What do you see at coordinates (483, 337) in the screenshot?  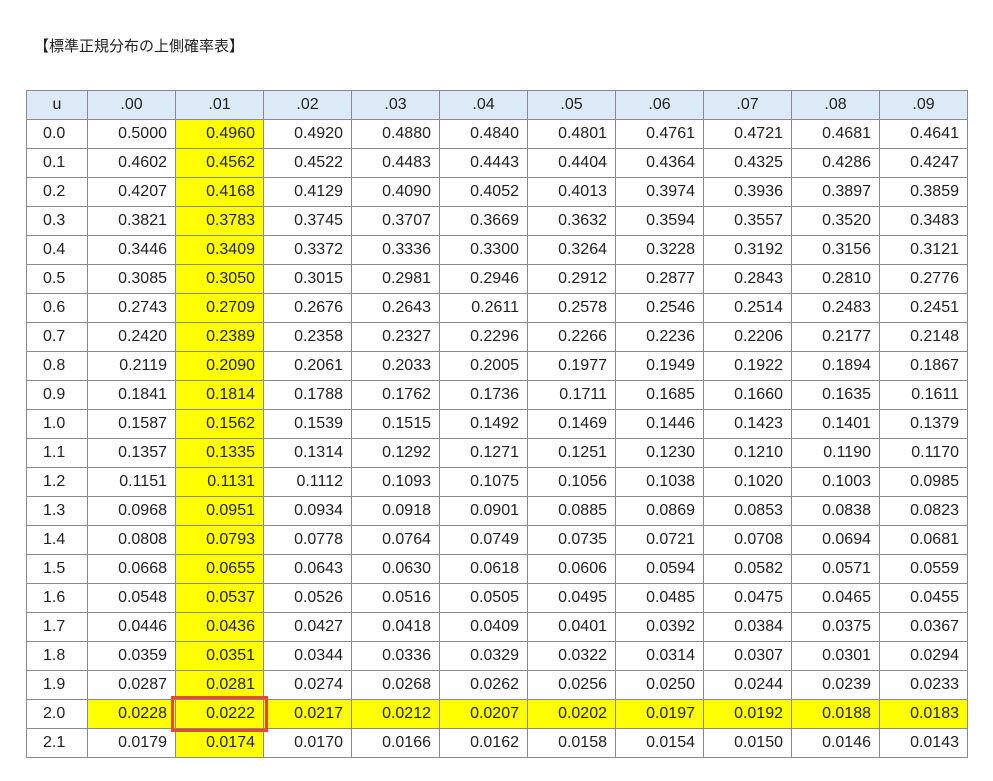 I see `probability-cell: 0.2296` at bounding box center [483, 337].